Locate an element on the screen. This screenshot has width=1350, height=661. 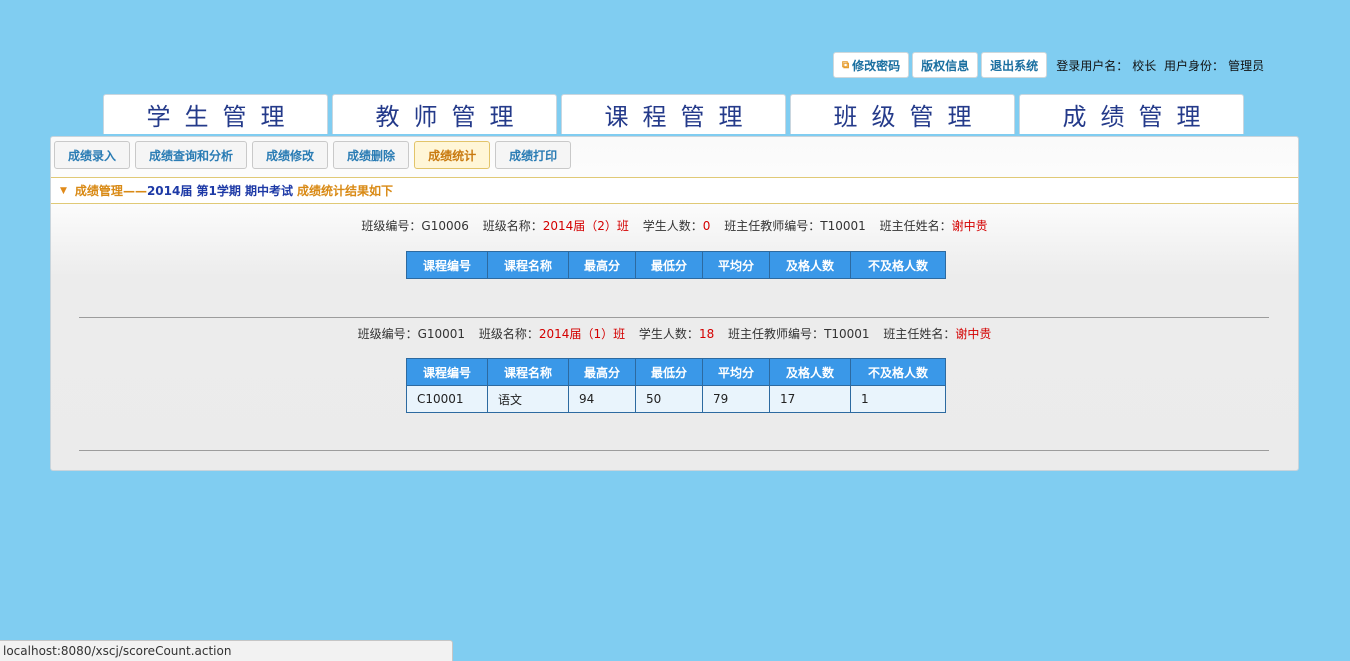
tab-class-management: 班级管理 is located at coordinates (902, 114).